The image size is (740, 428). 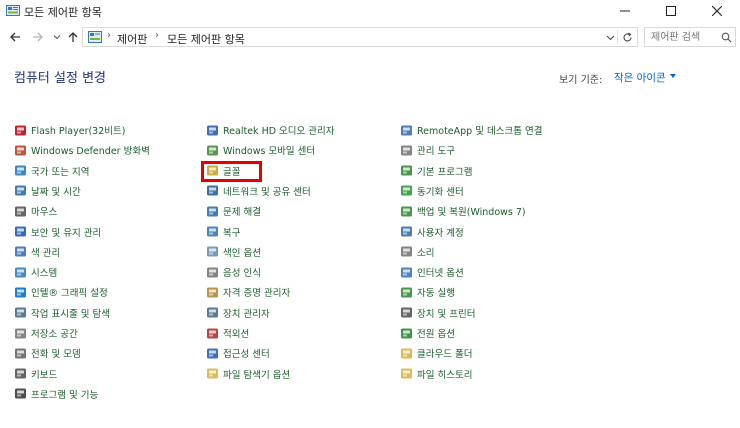 I want to click on item-realtek: Realtek HD 오디오 관리자, so click(x=270, y=130).